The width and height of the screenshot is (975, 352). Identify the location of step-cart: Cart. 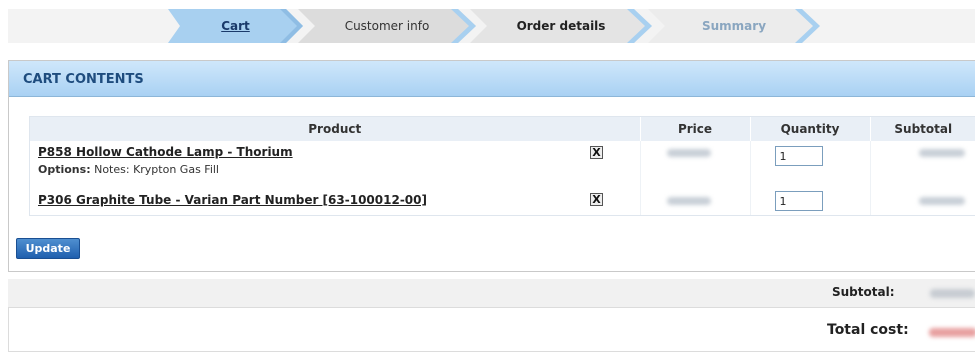
(235, 26).